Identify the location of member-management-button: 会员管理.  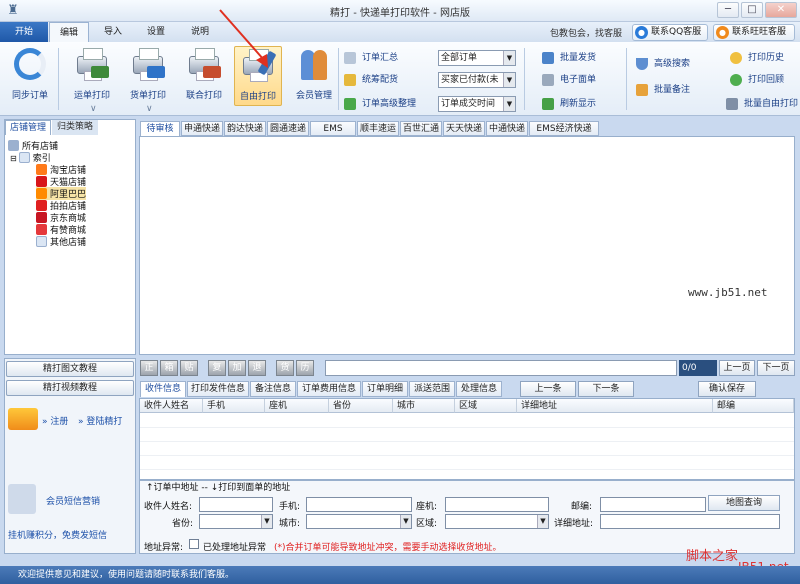
(314, 76).